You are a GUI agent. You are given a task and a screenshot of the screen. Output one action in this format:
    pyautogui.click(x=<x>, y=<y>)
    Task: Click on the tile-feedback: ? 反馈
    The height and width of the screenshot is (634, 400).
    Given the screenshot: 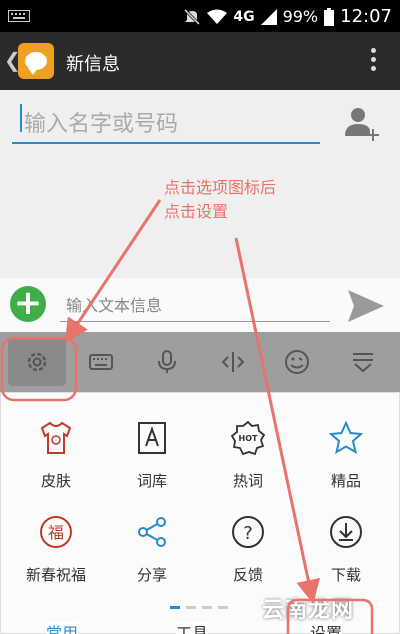 What is the action you would take?
    pyautogui.click(x=248, y=549)
    